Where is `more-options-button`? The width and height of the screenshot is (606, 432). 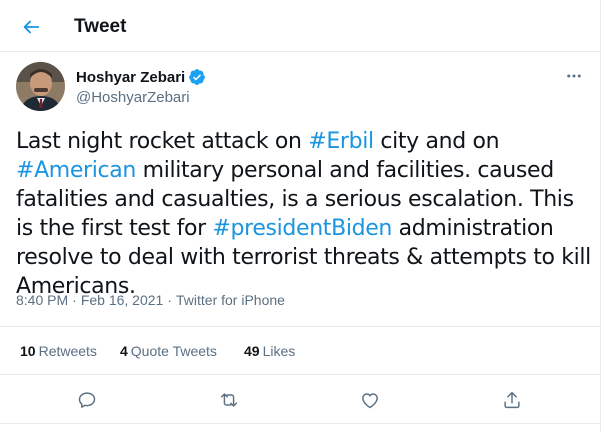
more-options-button is located at coordinates (574, 76).